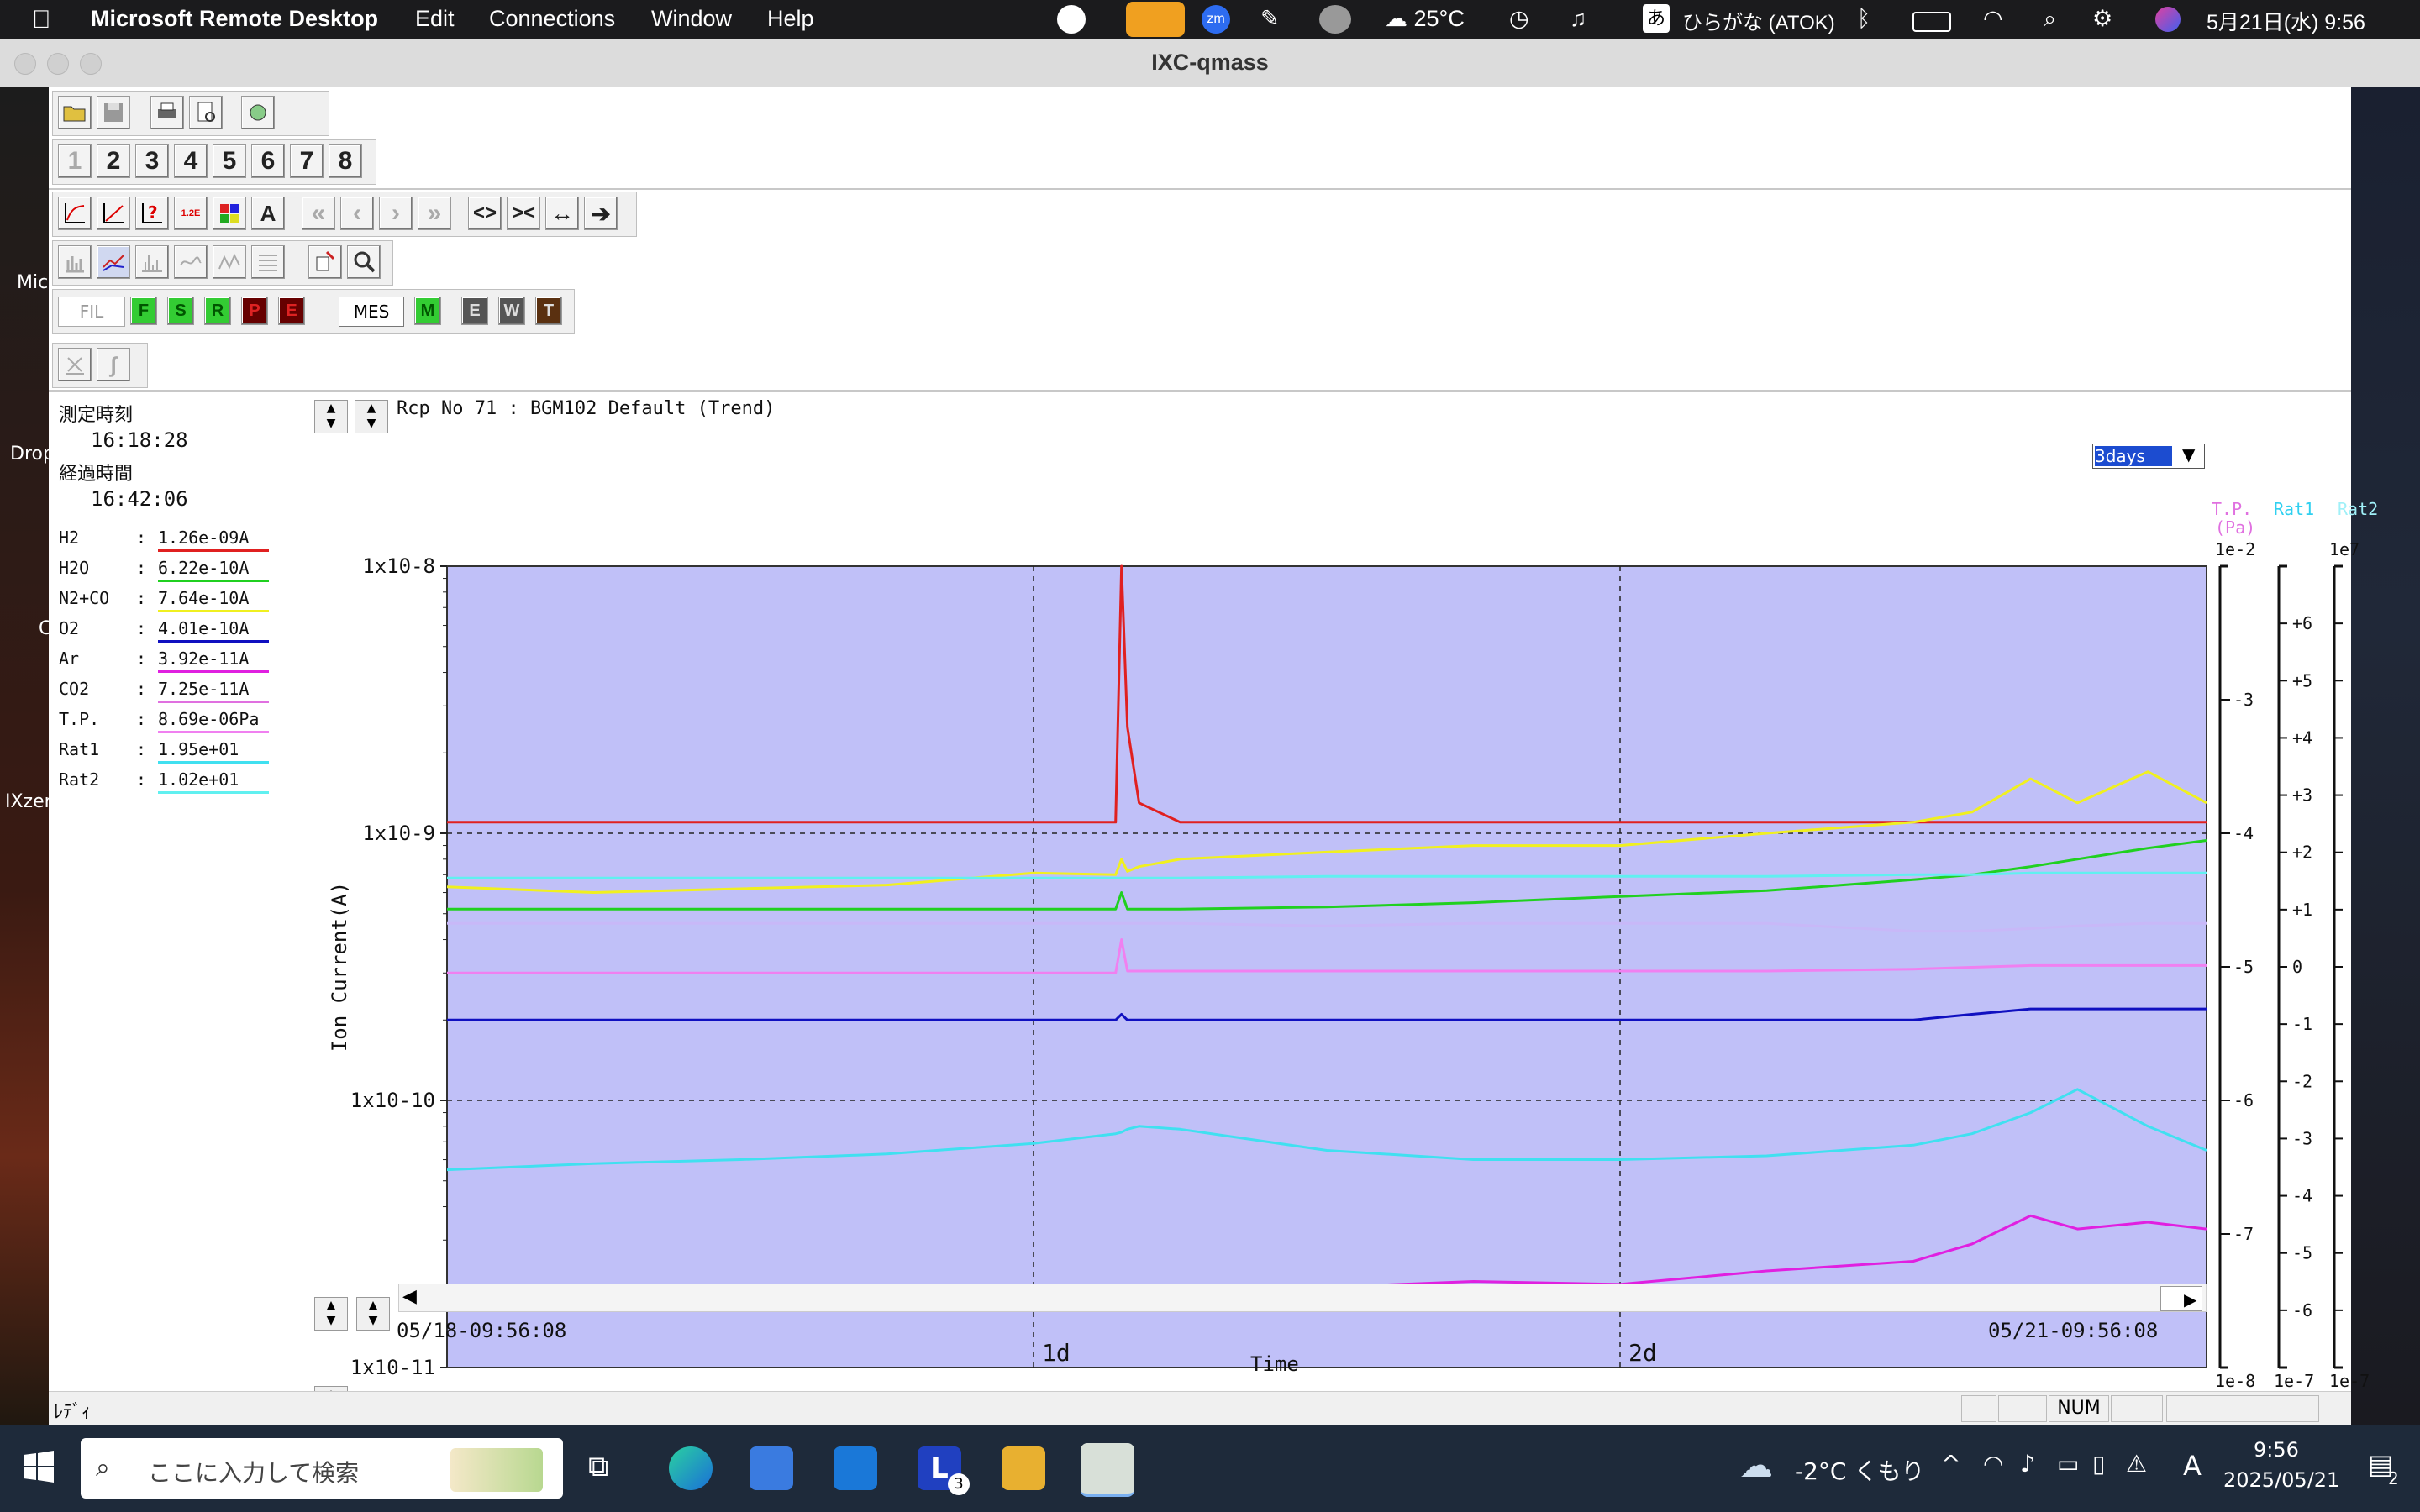 Image resolution: width=2420 pixels, height=1512 pixels. What do you see at coordinates (268, 262) in the screenshot?
I see `table-view-button` at bounding box center [268, 262].